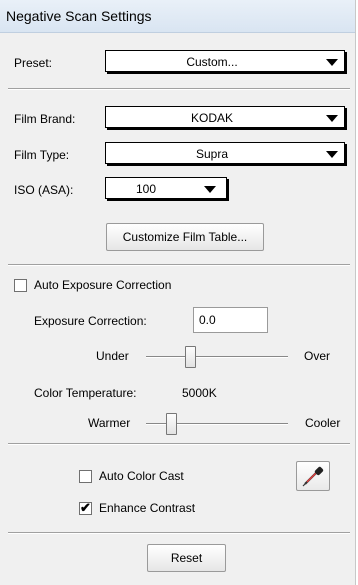  I want to click on title-bar: Negative Scan Settings, so click(177, 16).